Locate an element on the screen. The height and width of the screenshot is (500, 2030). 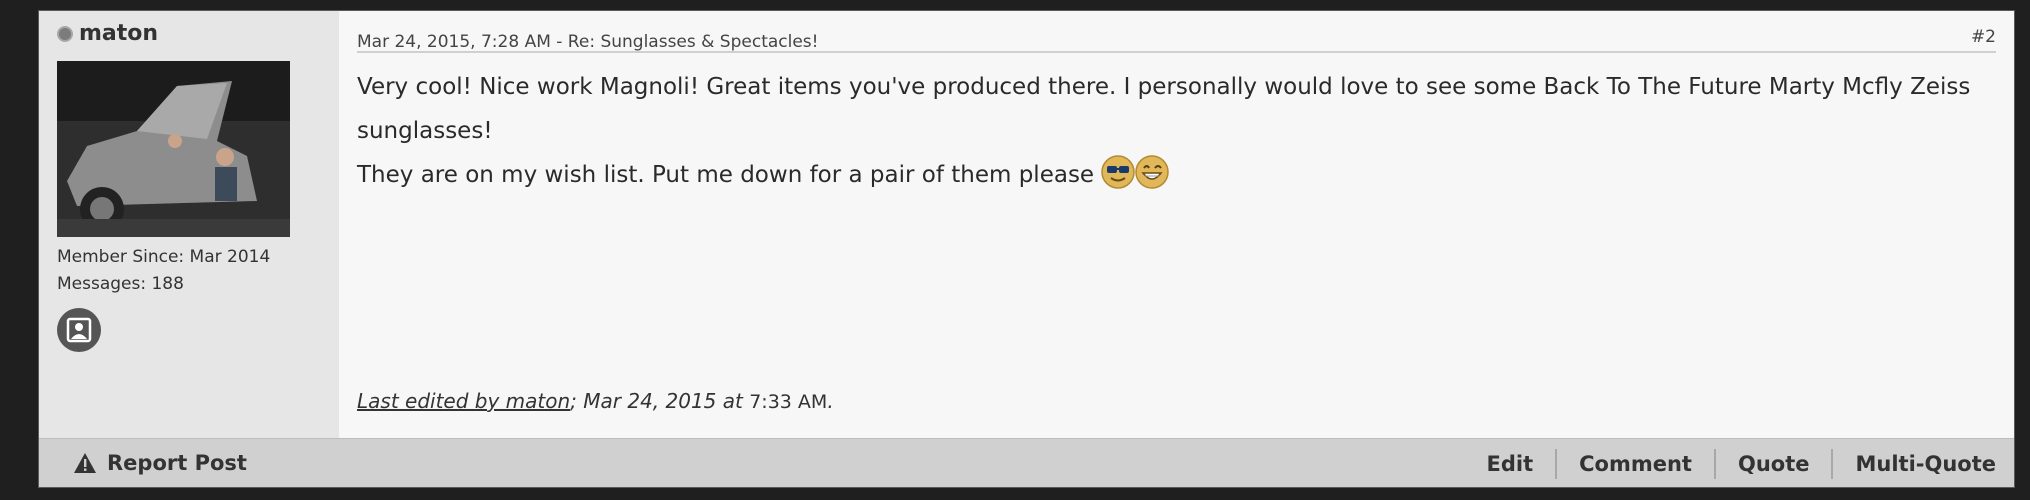
comment-button: Comment is located at coordinates (1634, 464).